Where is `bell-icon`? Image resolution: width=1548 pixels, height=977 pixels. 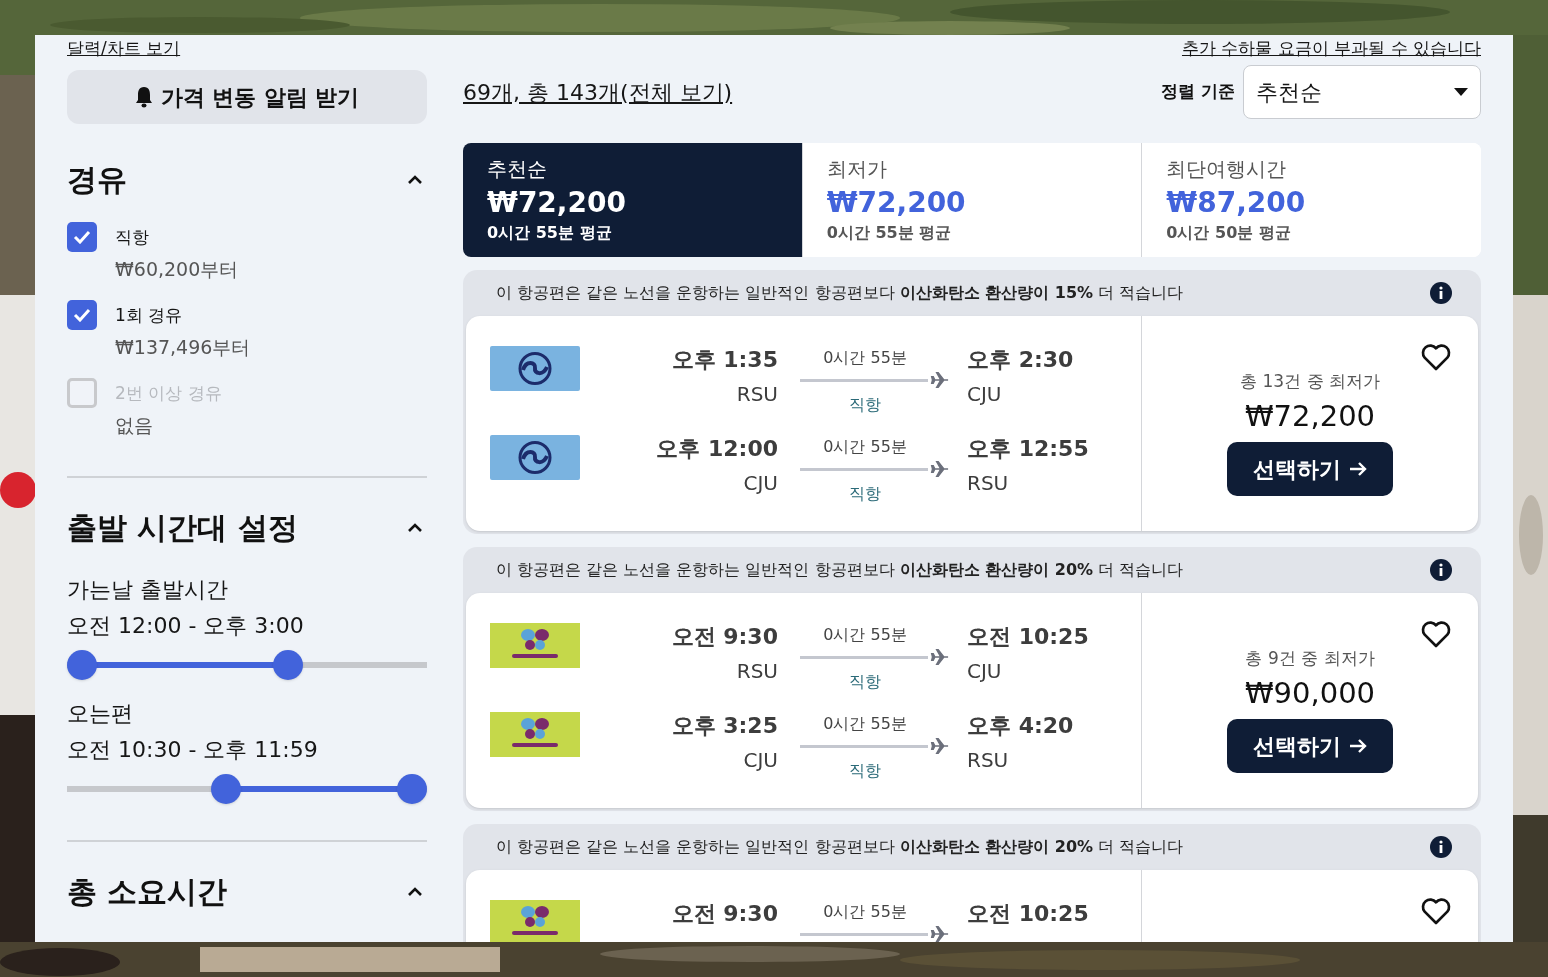
bell-icon is located at coordinates (143, 97).